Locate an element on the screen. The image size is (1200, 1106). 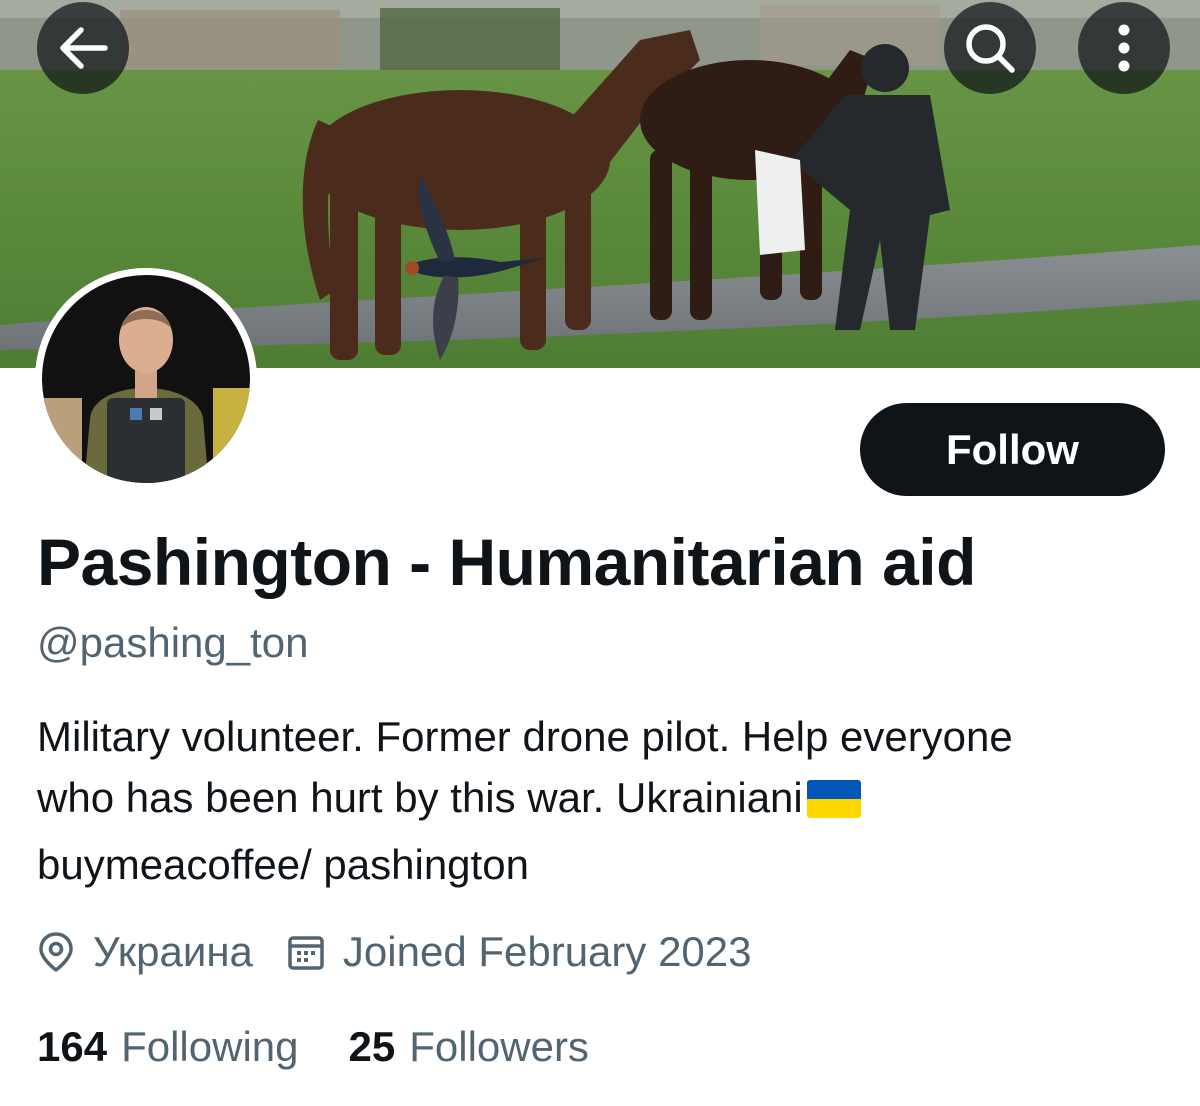
following-count: 164 is located at coordinates (72, 1046).